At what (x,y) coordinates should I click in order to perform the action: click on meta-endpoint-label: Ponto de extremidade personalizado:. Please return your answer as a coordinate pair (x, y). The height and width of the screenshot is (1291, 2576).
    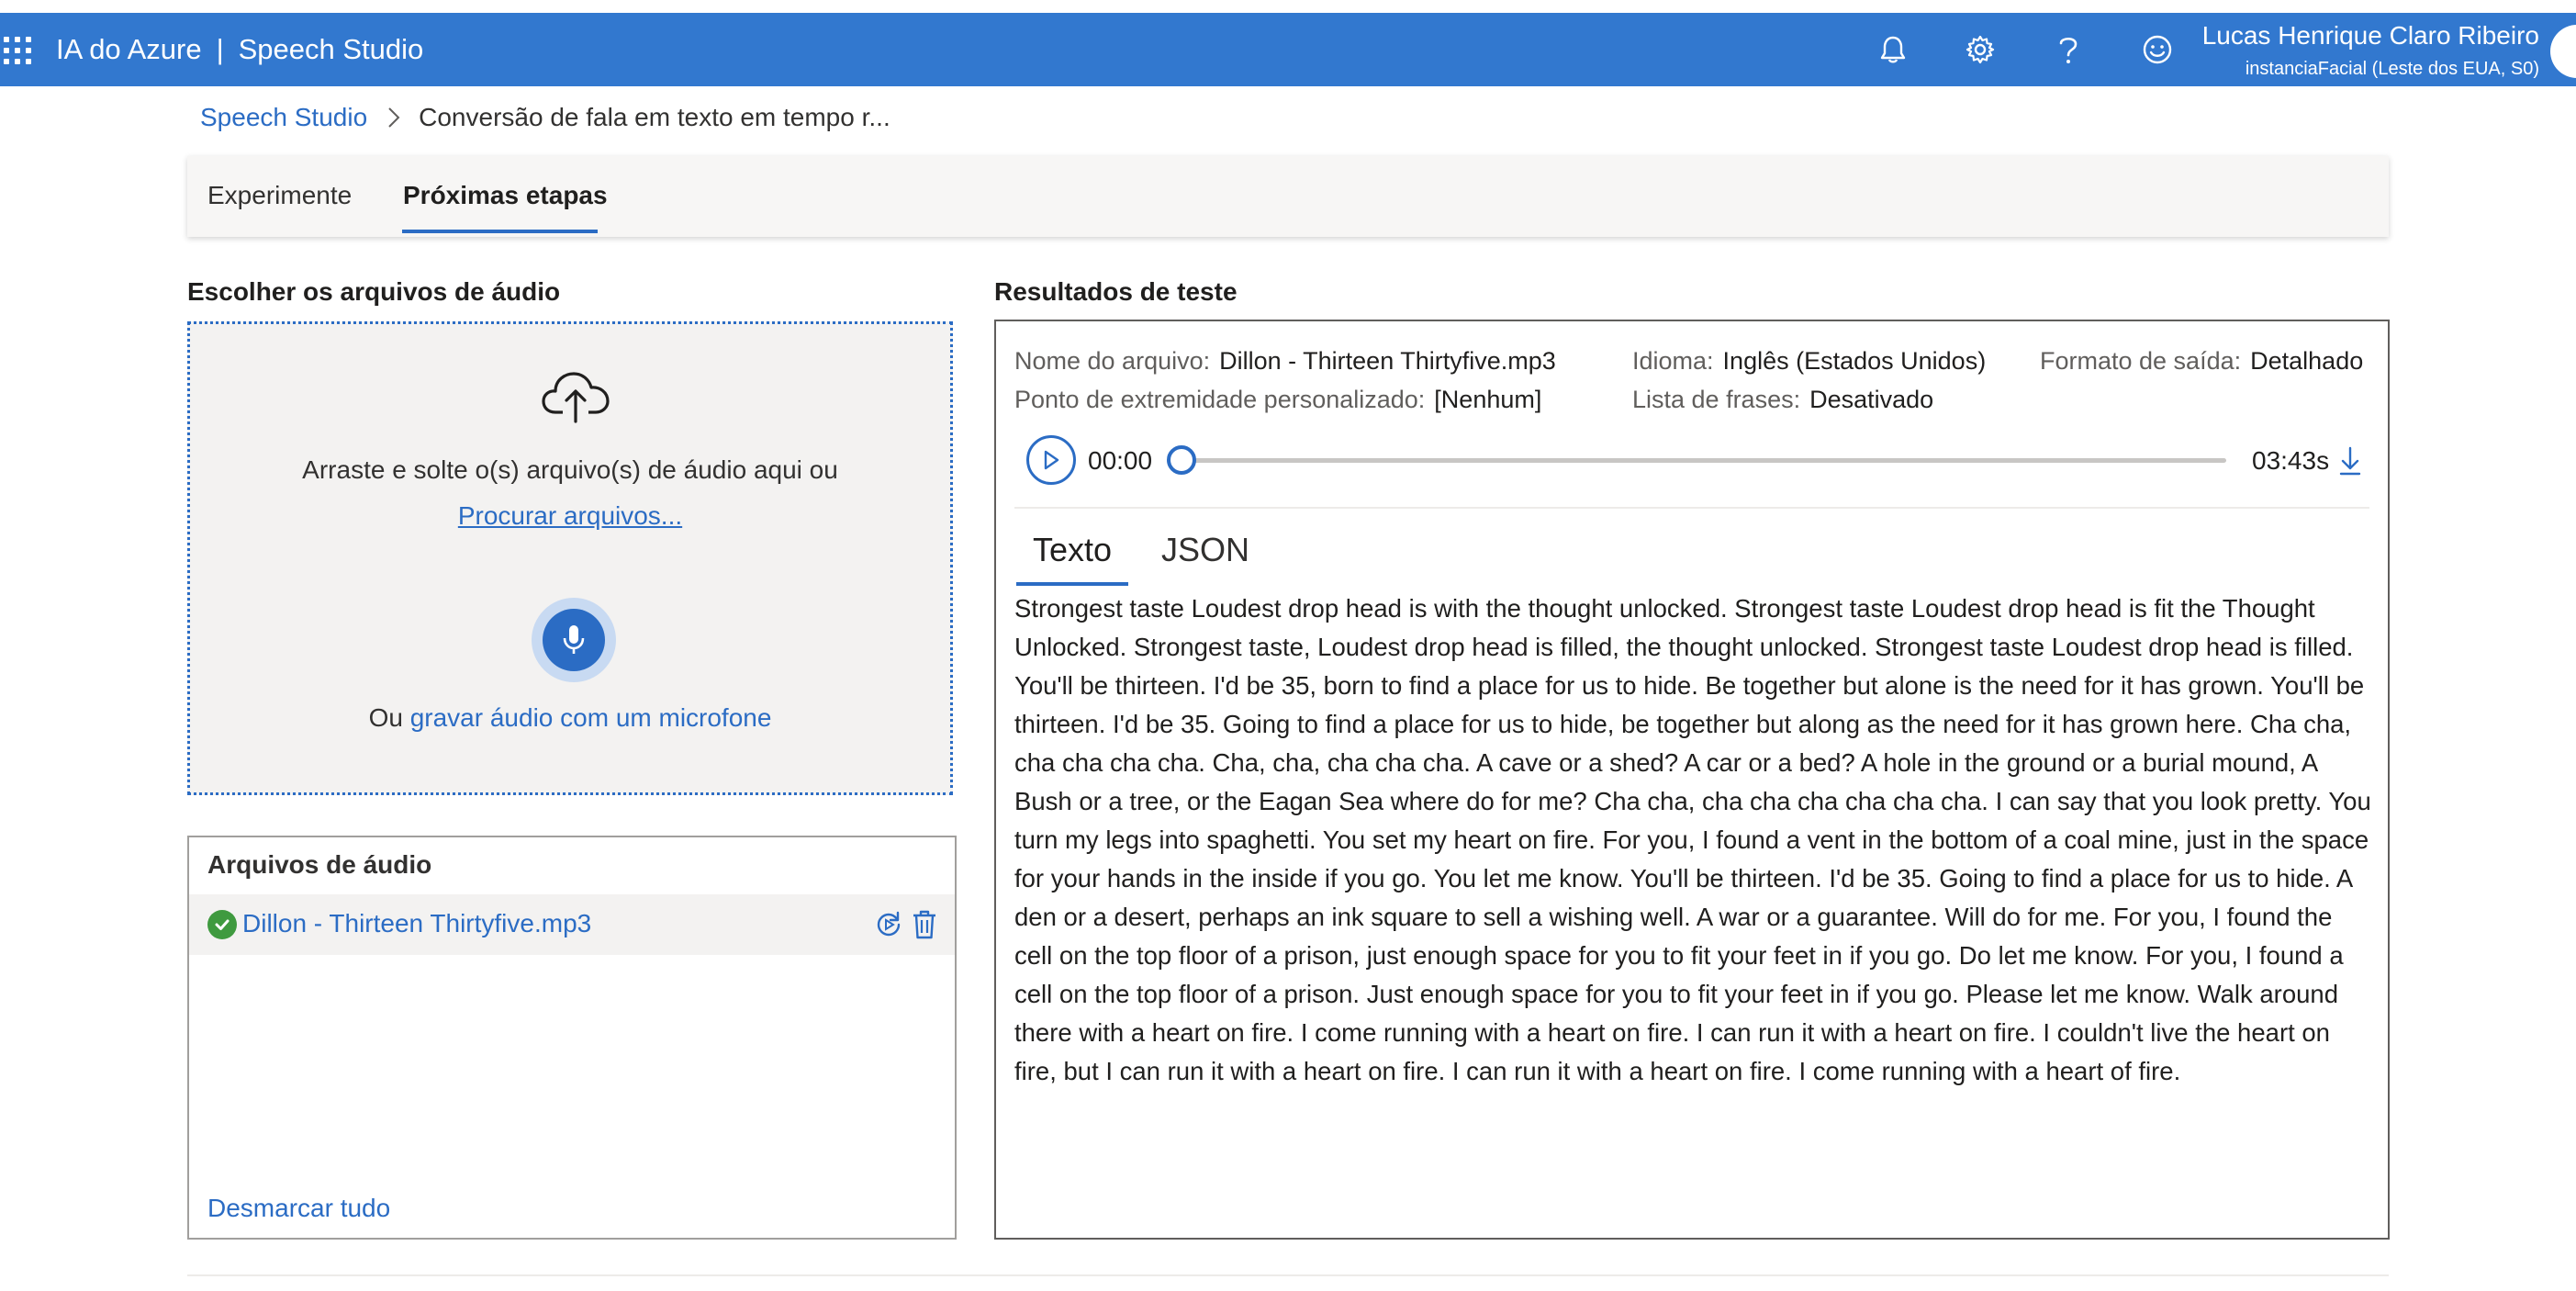
    Looking at the image, I should click on (1220, 399).